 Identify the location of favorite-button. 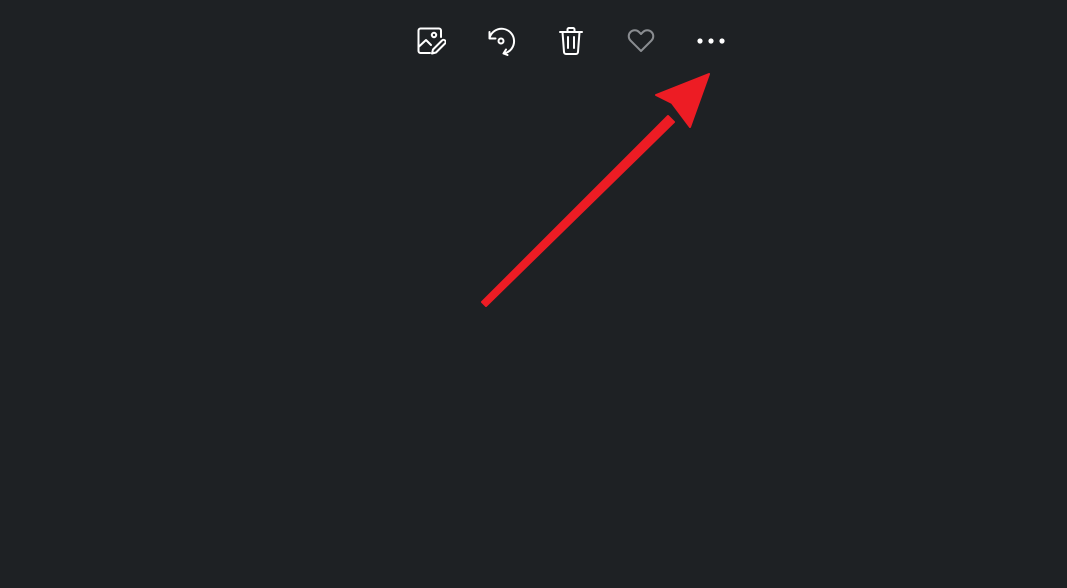
(641, 41).